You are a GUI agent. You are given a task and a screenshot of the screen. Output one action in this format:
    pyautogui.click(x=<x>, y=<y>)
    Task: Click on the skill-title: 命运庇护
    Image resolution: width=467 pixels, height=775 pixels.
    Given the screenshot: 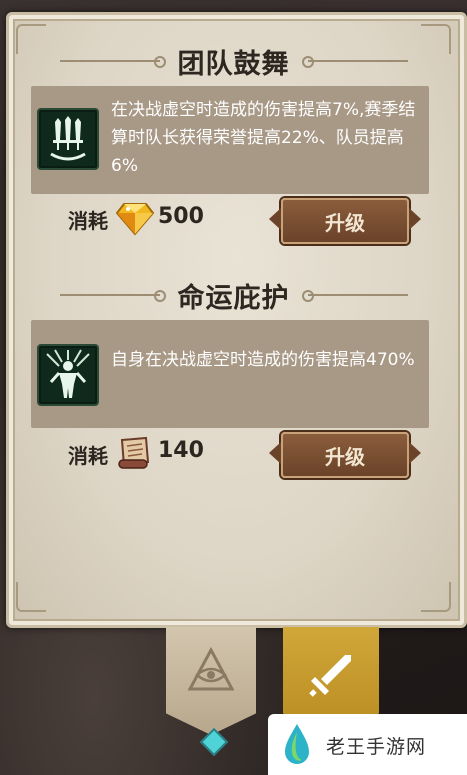 What is the action you would take?
    pyautogui.click(x=233, y=298)
    